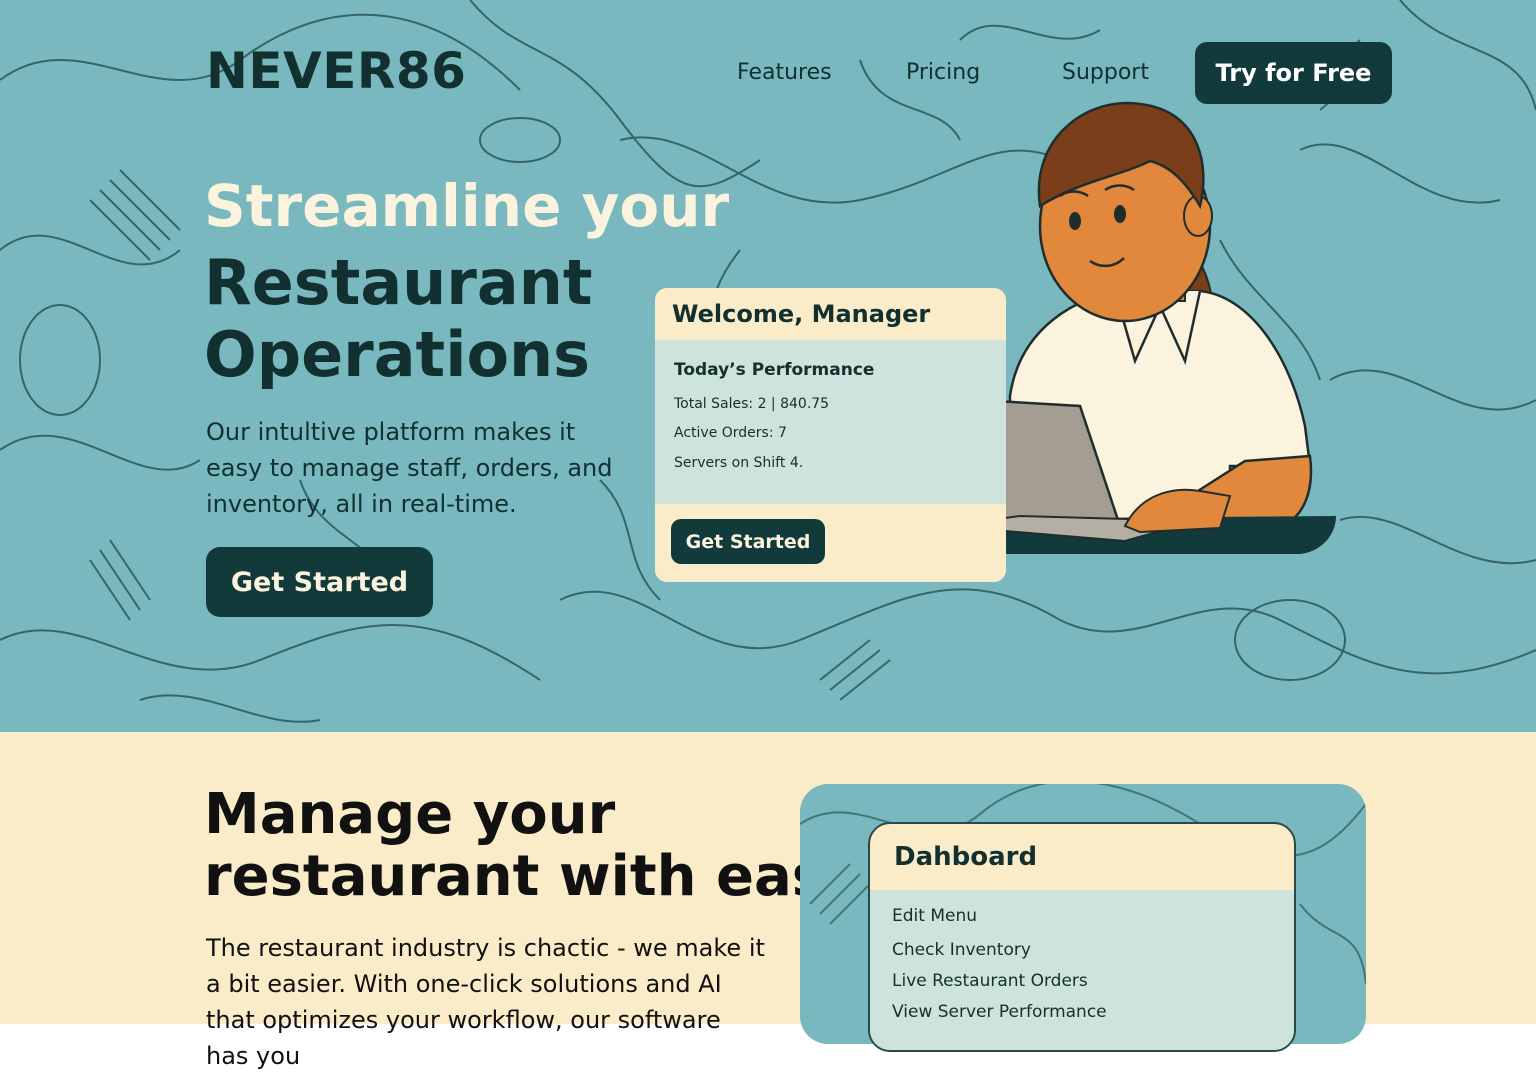 The image size is (1536, 1074). What do you see at coordinates (943, 72) in the screenshot?
I see `nav-pricing-link: Pricing` at bounding box center [943, 72].